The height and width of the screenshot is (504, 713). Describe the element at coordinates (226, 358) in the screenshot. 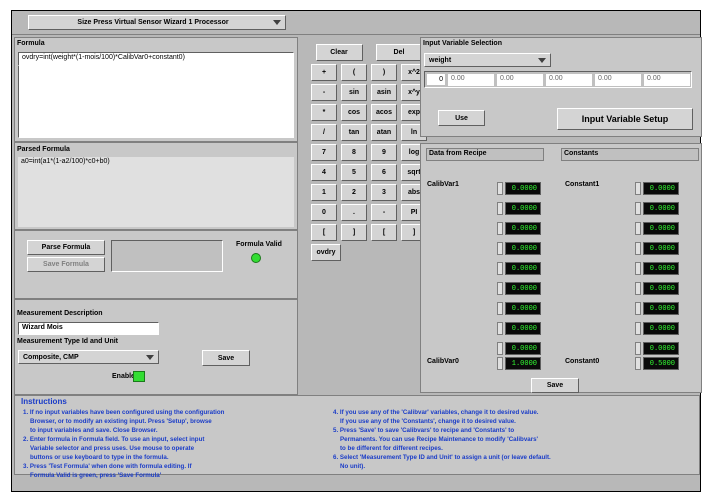

I see `measurement-save-button: Save` at that location.